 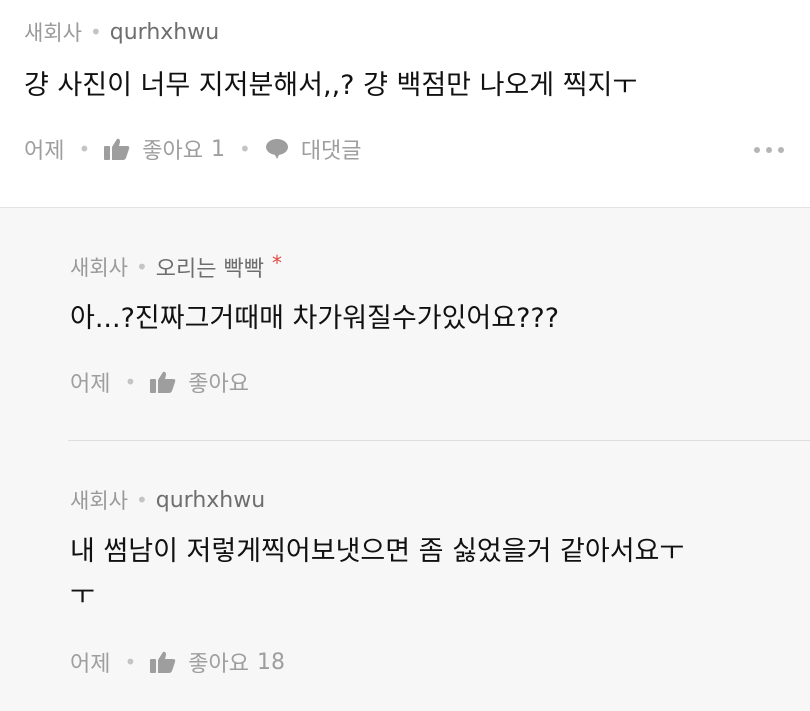 I want to click on comment-meta: 새회사 • qurhxhwu, so click(x=121, y=32).